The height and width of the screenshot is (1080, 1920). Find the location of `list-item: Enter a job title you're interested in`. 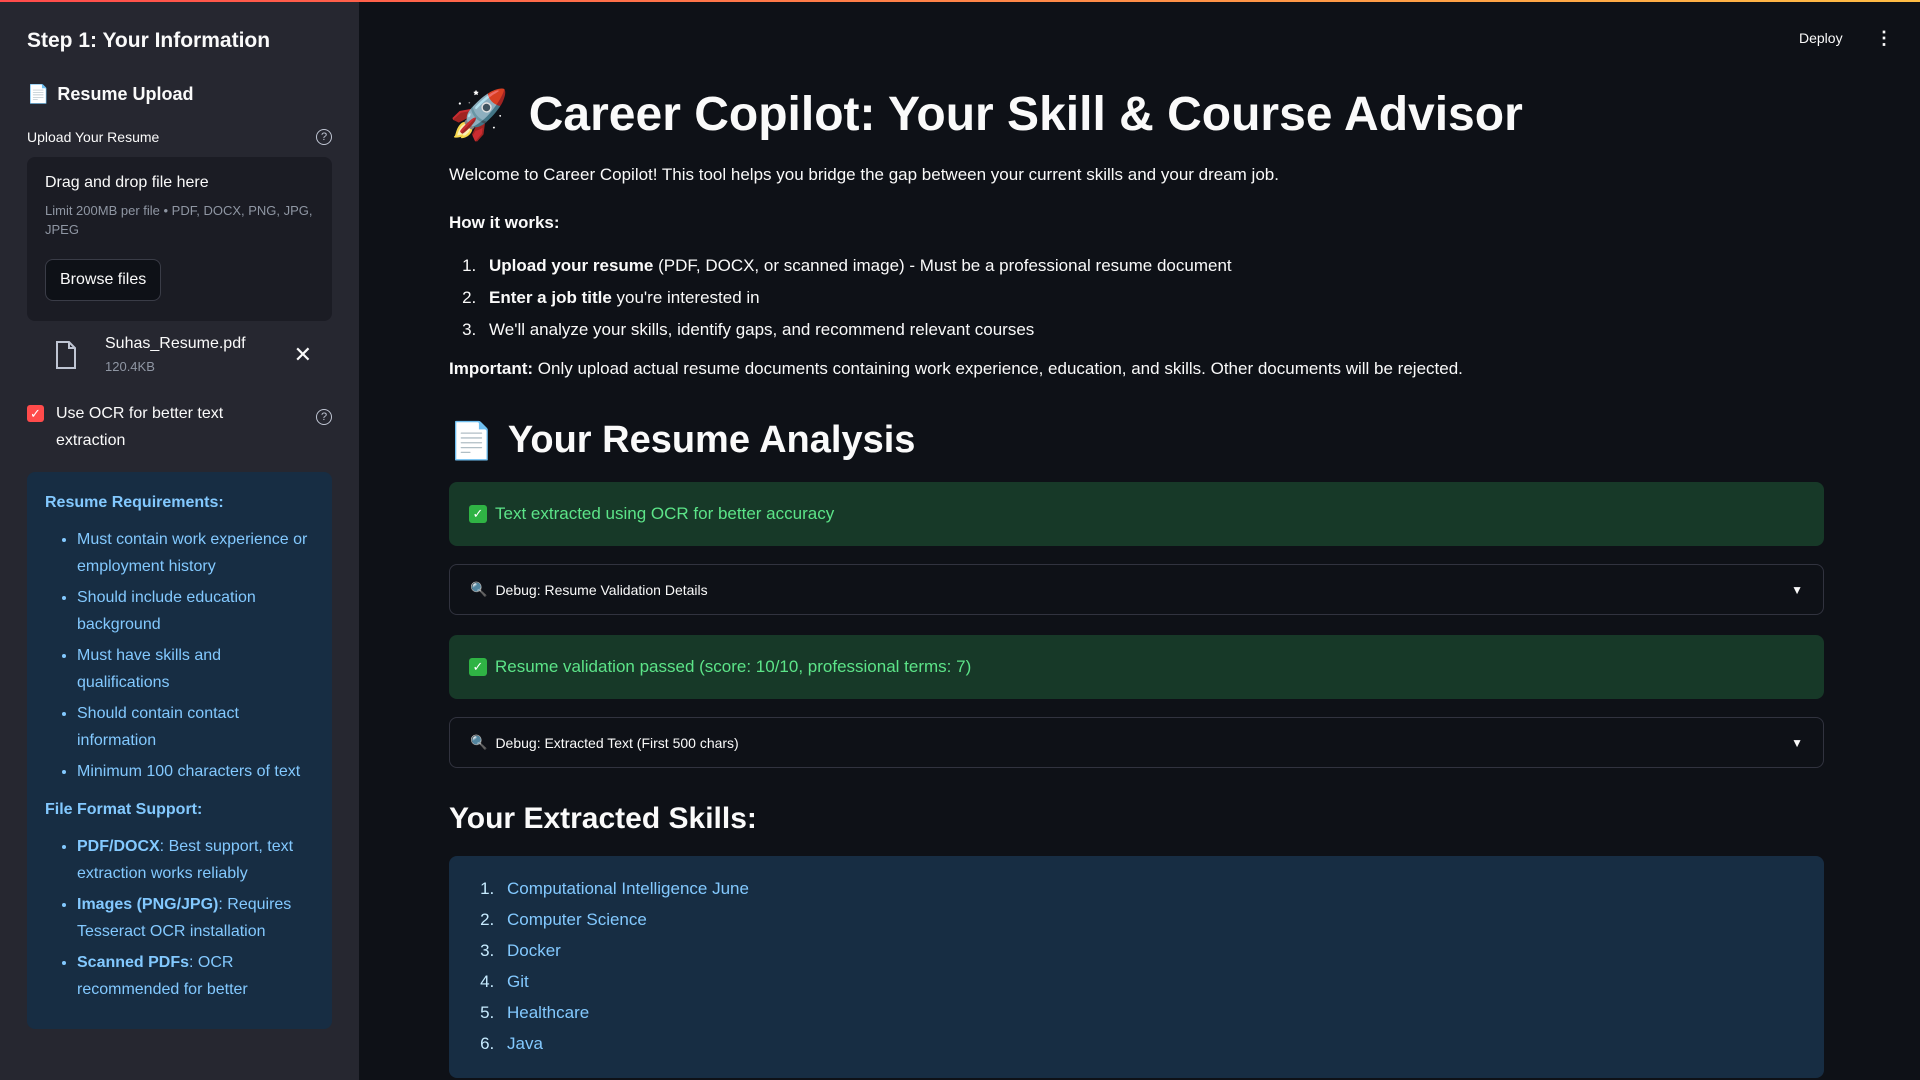

list-item: Enter a job title you're interested in is located at coordinates (1152, 298).